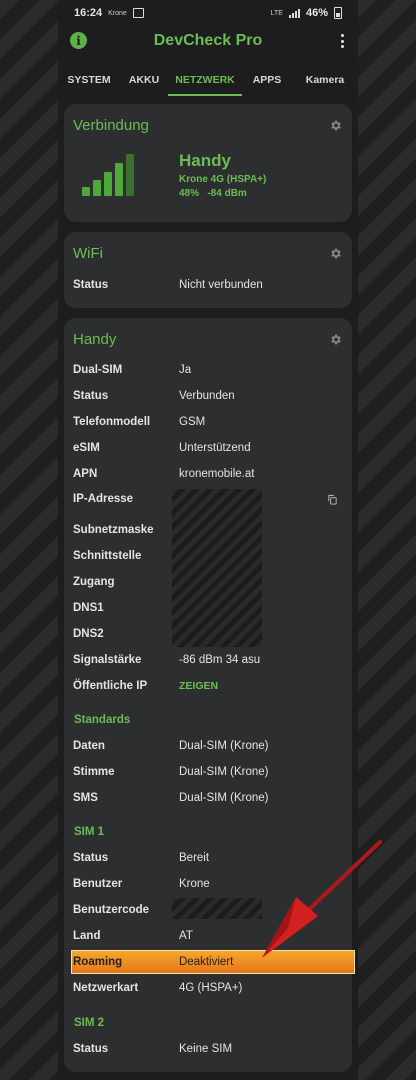 The image size is (416, 1080). What do you see at coordinates (85, 474) in the screenshot?
I see `row-key: APN` at bounding box center [85, 474].